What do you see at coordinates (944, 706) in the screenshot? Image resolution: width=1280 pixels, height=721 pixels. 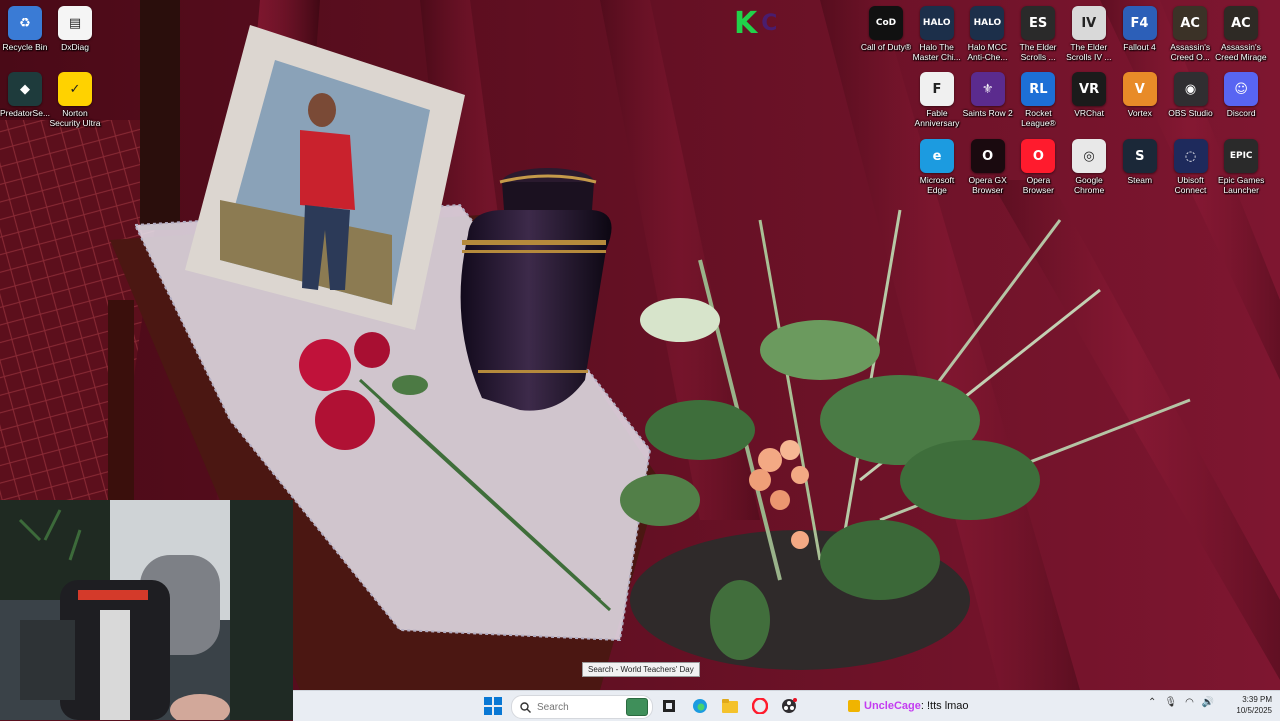 I see `chat-message: : !tts lmao` at bounding box center [944, 706].